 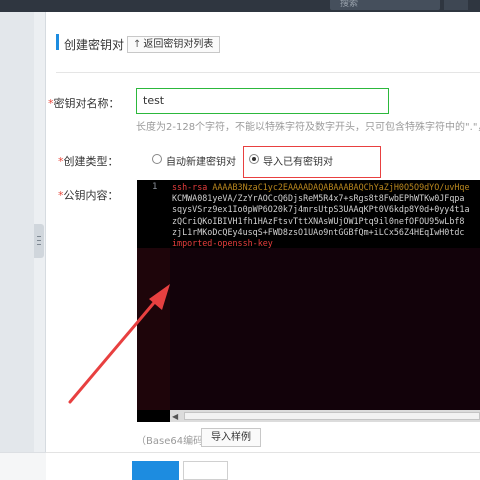 What do you see at coordinates (190, 187) in the screenshot?
I see `code-key-type: ssh-rsa` at bounding box center [190, 187].